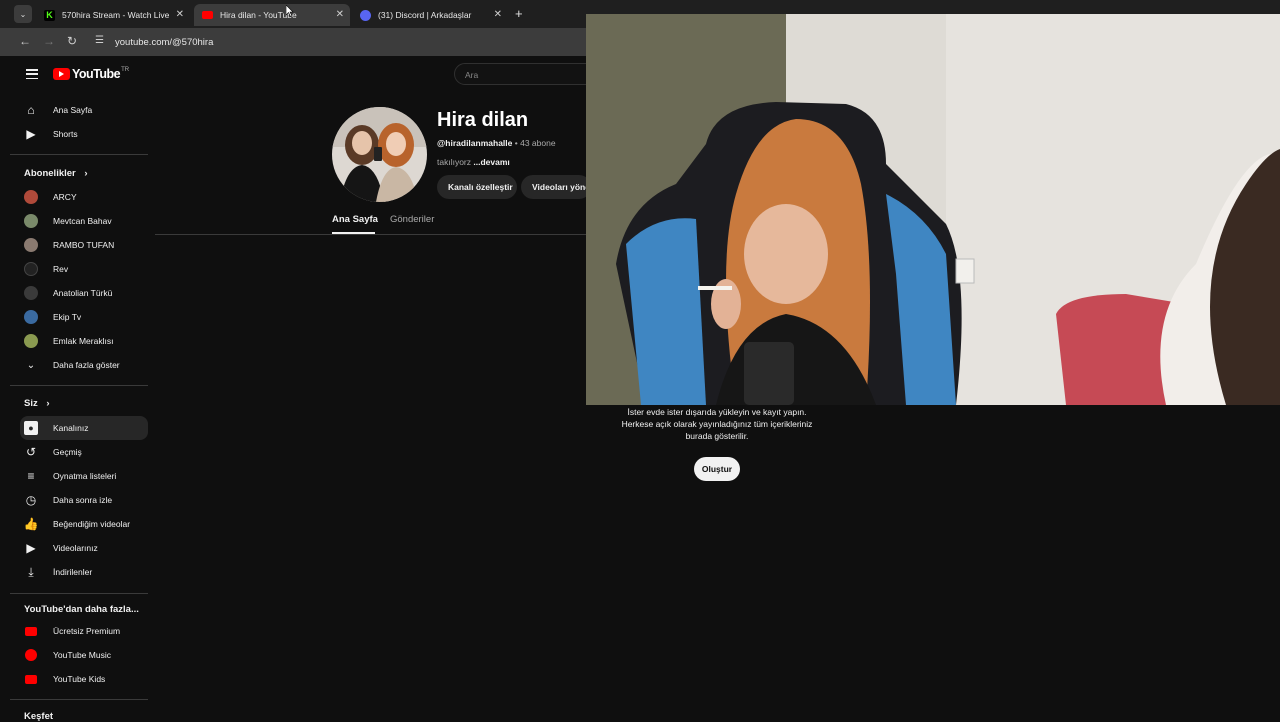 The image size is (1280, 722). What do you see at coordinates (99, 41) in the screenshot?
I see `site-settings-icon: ☰` at bounding box center [99, 41].